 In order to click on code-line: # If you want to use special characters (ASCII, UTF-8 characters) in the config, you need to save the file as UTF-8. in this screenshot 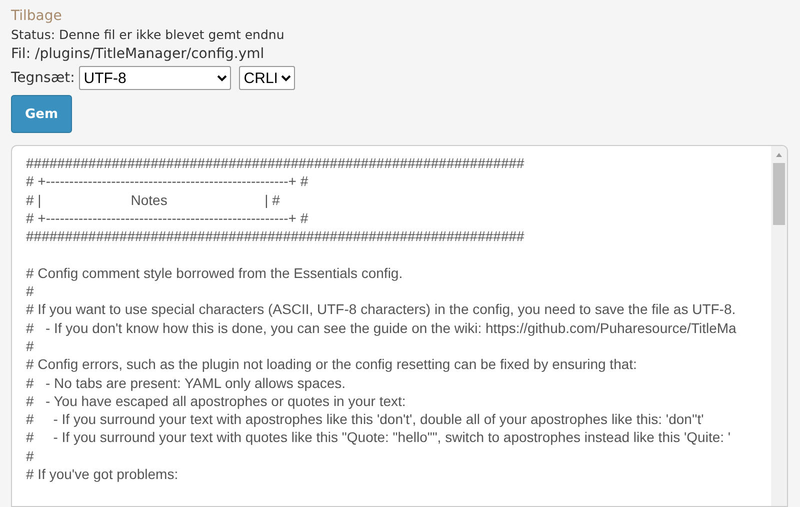, I will do `click(381, 309)`.